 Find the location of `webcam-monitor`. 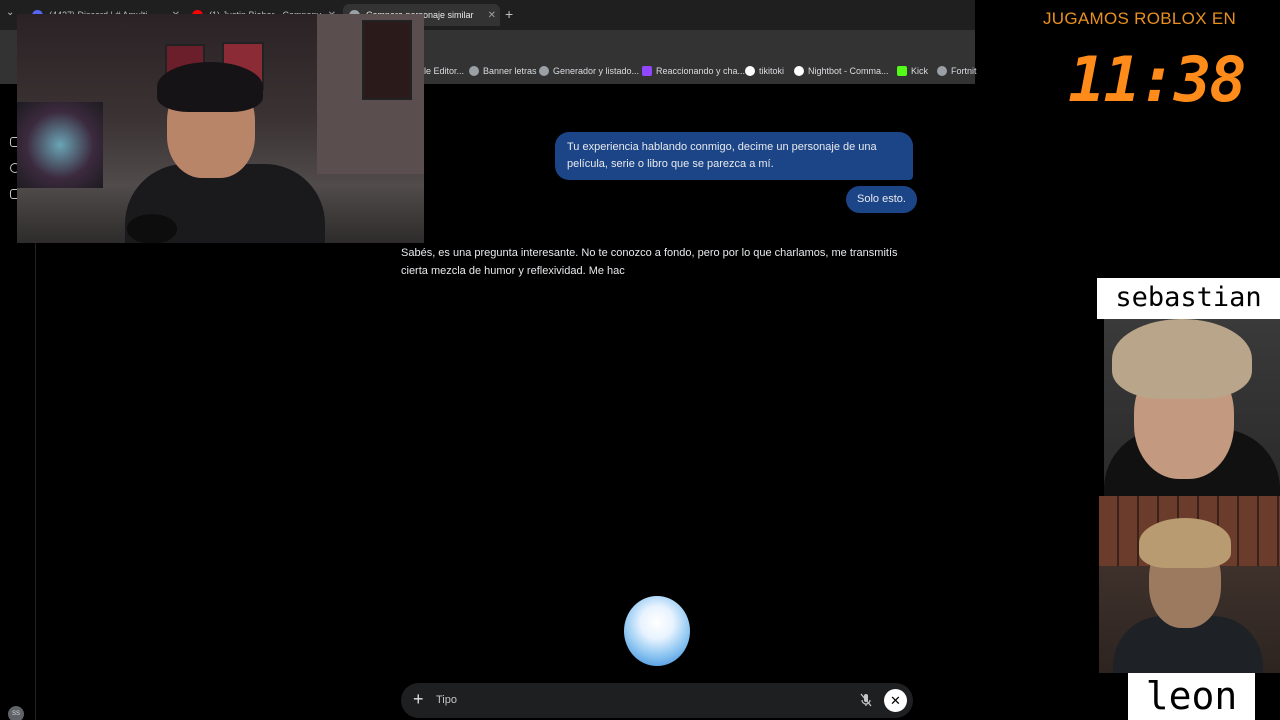

webcam-monitor is located at coordinates (60, 145).